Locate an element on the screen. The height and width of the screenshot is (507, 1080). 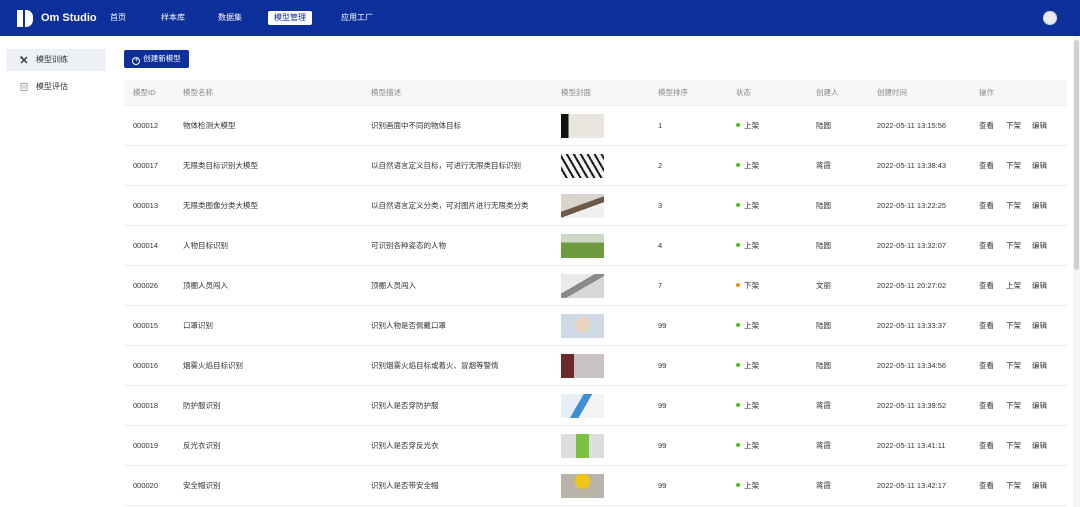
nav-item-app-factory: 应用工厂 is located at coordinates (357, 18).